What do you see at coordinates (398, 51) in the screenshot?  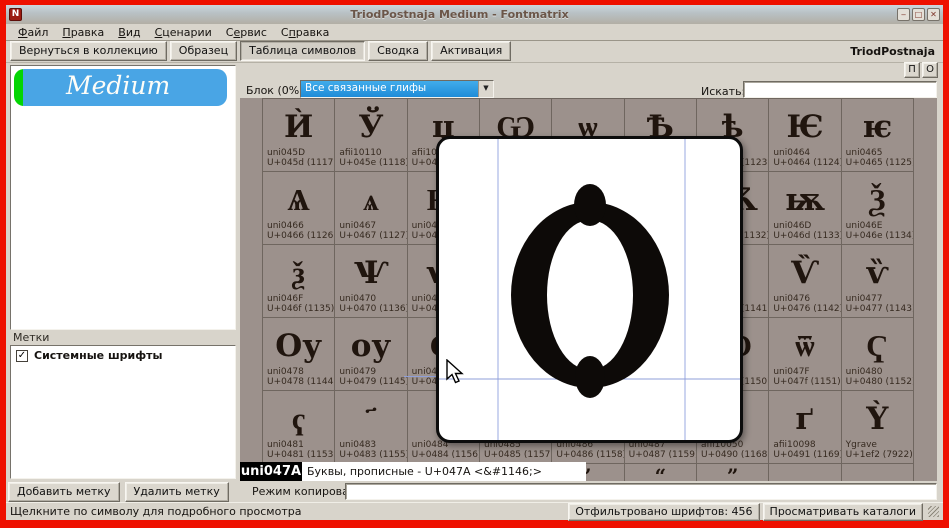 I see `tab-summary: Сводка` at bounding box center [398, 51].